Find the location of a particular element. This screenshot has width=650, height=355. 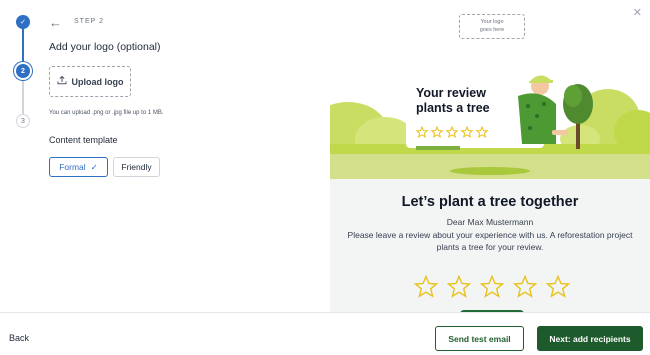

step-1-completed-check-icon: ✓ is located at coordinates (23, 22).